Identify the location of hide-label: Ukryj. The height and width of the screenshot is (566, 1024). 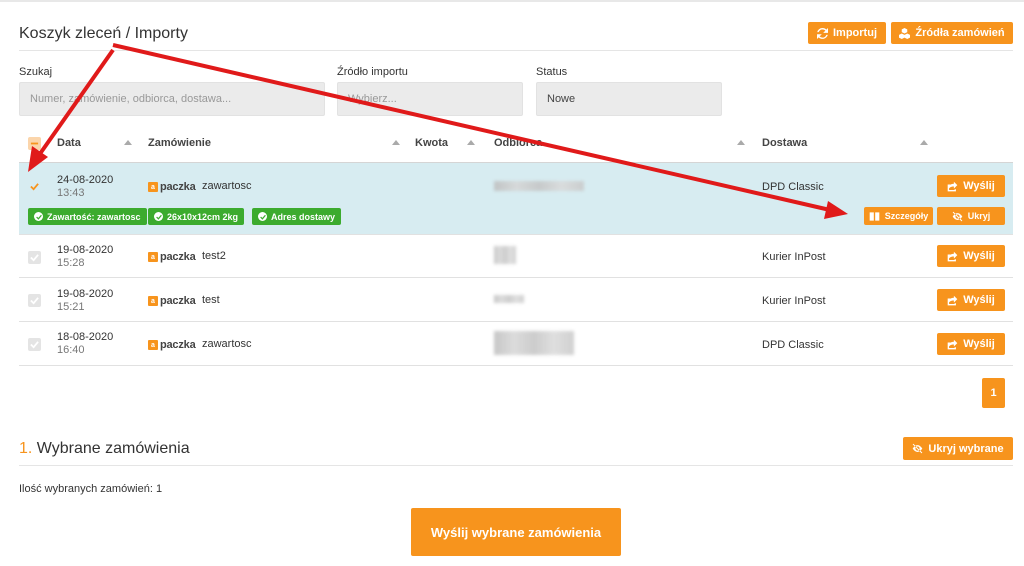
(979, 216).